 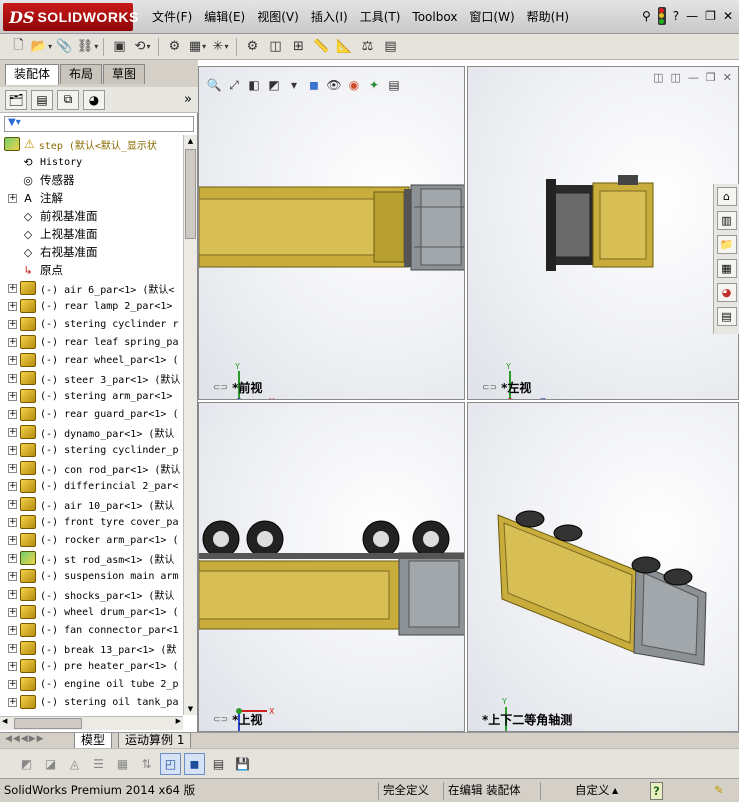 What do you see at coordinates (91, 612) in the screenshot?
I see `tree-component-row: + (-) wheel drum_par<1> (` at bounding box center [91, 612].